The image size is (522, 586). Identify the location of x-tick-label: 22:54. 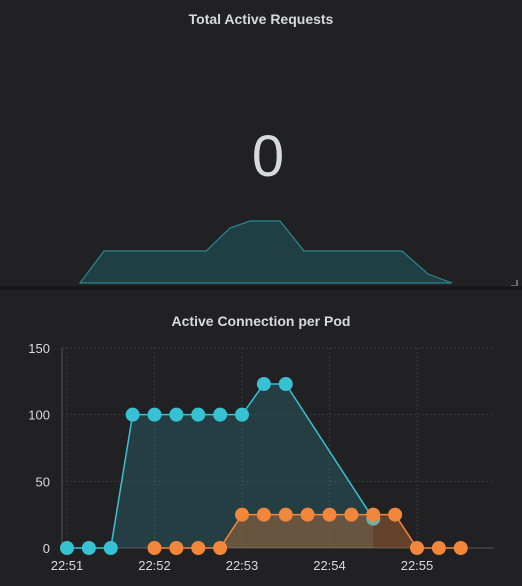
(329, 565).